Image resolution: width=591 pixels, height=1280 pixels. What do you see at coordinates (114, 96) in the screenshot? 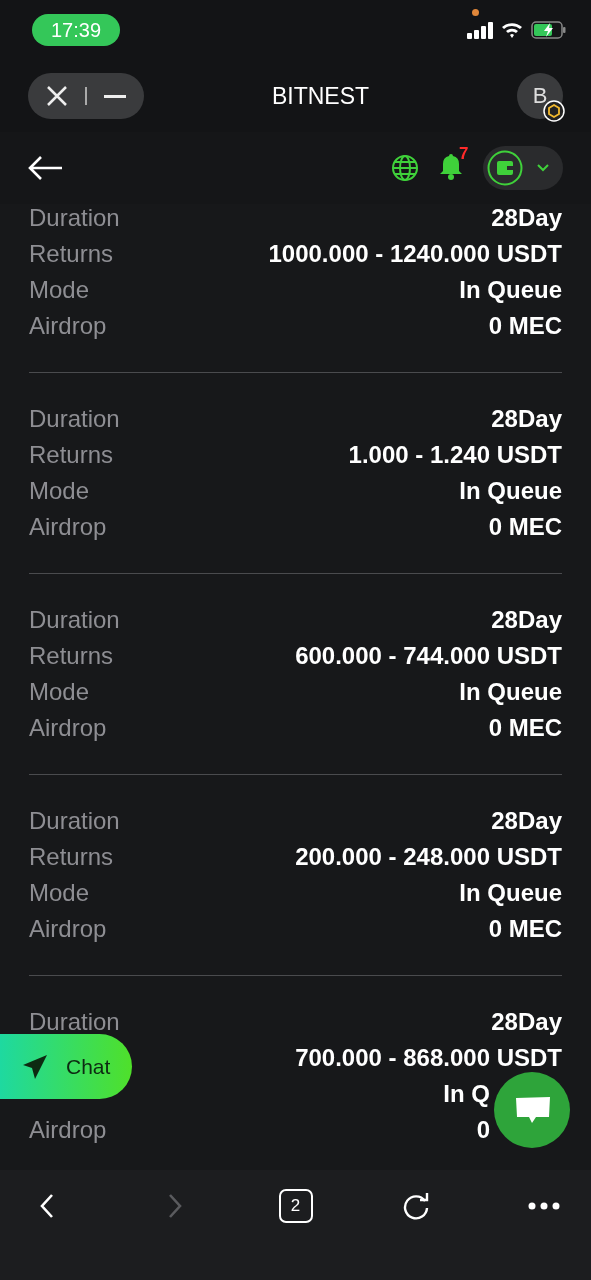
I see `minimize-icon` at bounding box center [114, 96].